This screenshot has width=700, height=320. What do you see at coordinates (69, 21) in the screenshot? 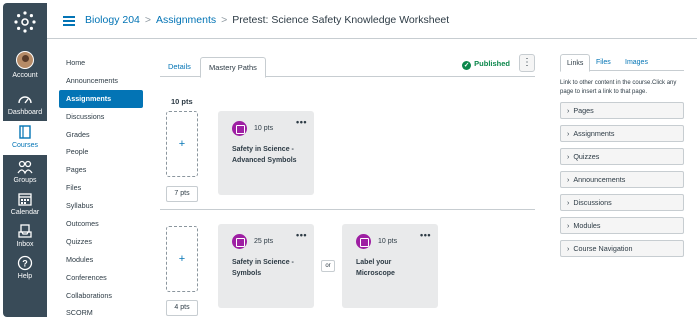
I see `menu-toggle-icon` at bounding box center [69, 21].